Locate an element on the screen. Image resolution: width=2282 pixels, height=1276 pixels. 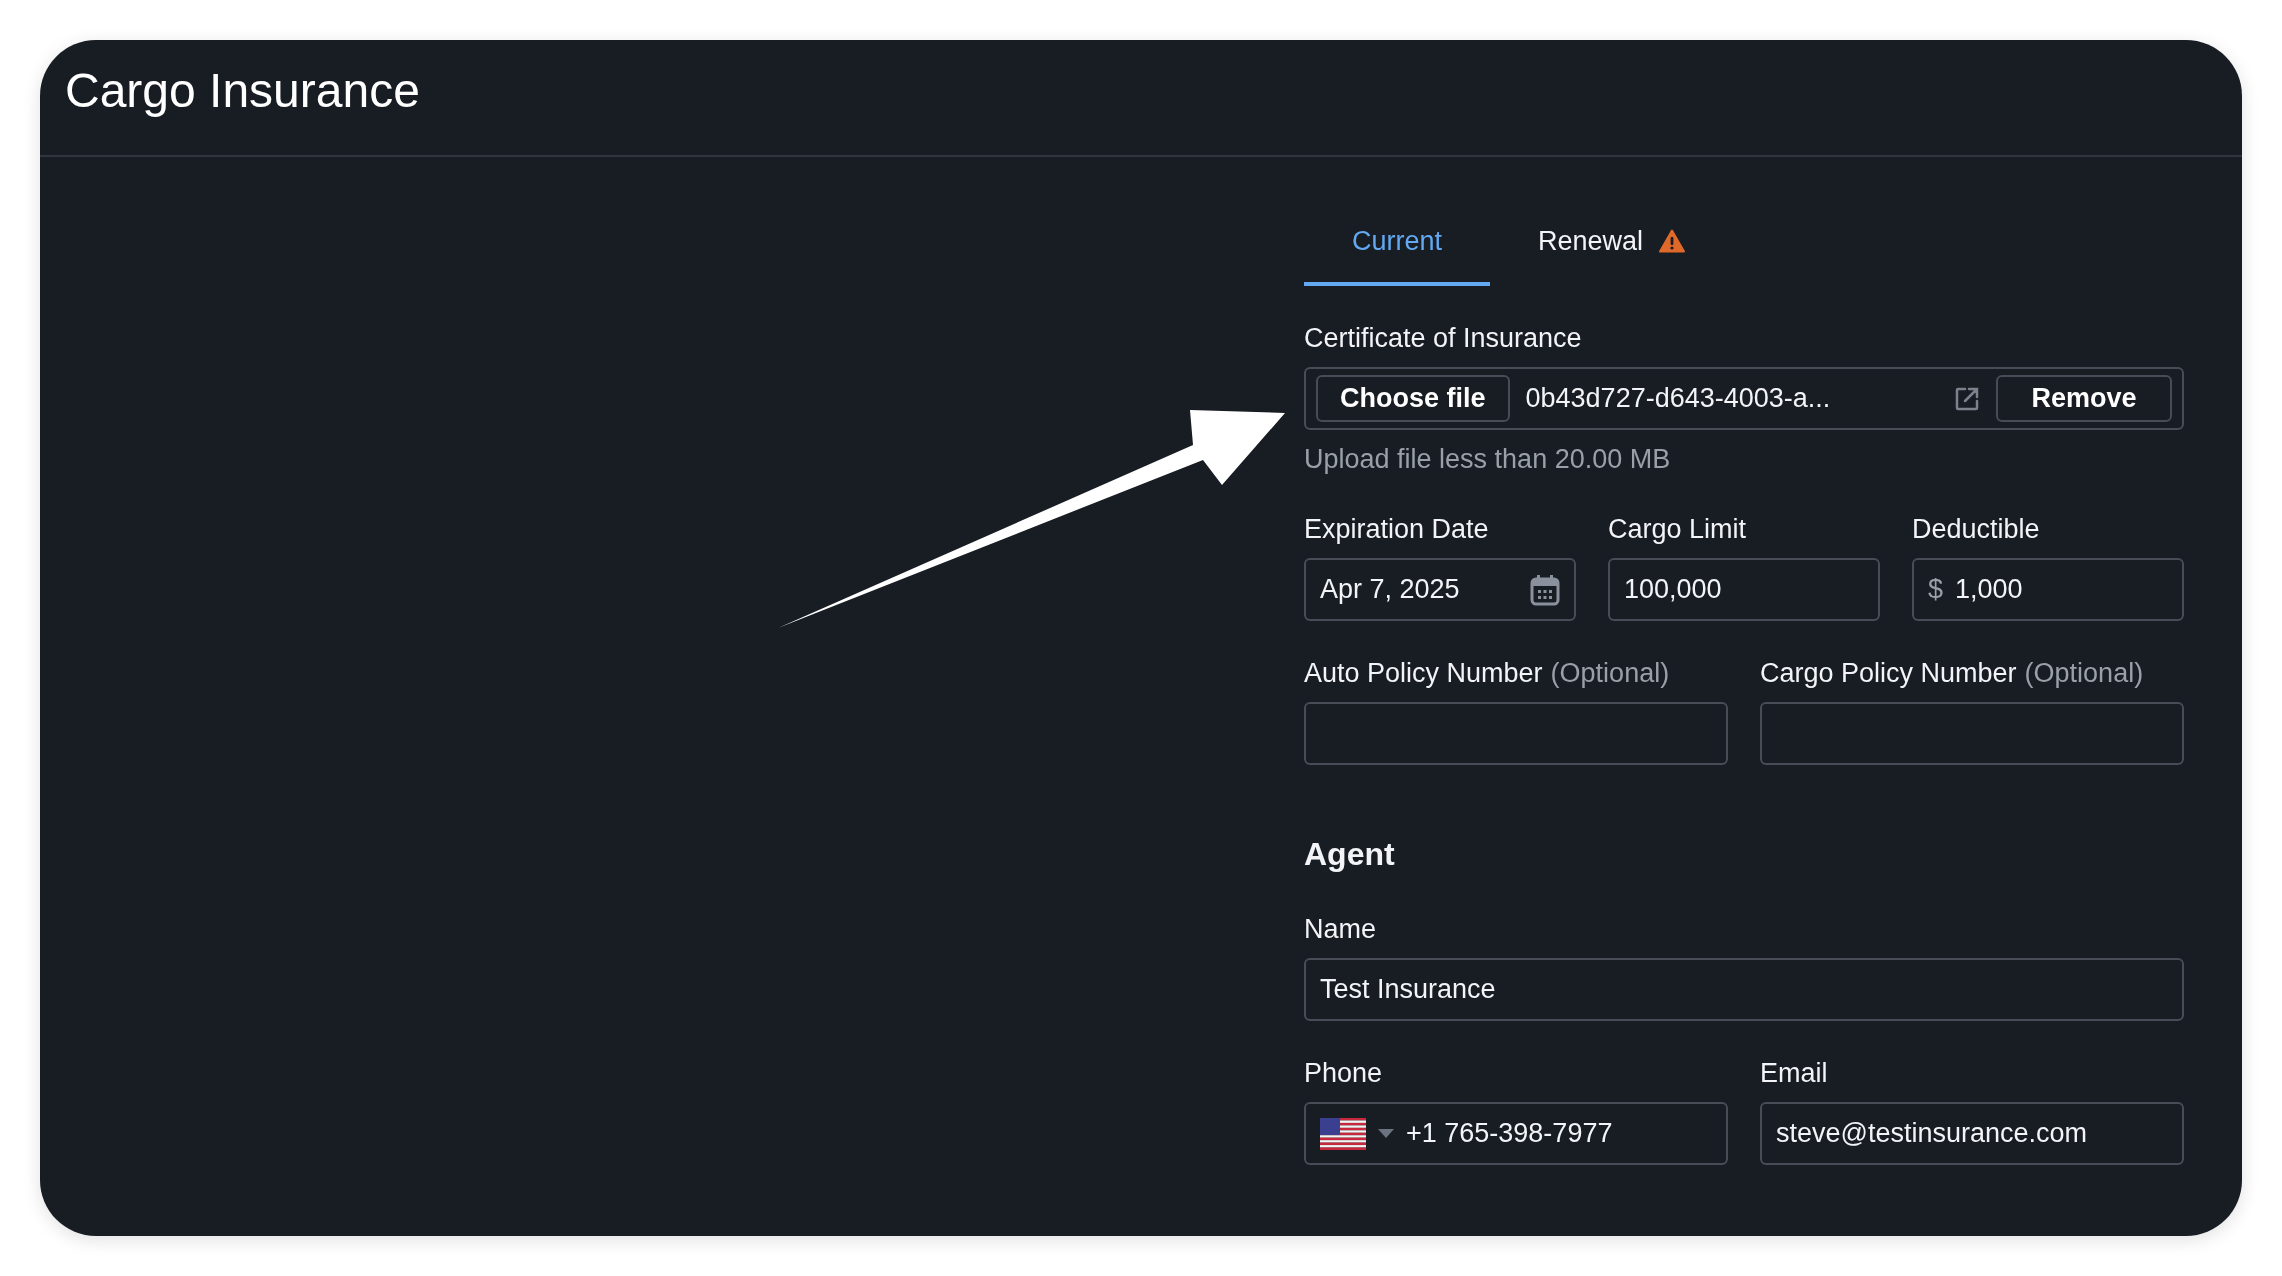
window-title: Cargo Insurance is located at coordinates (242, 90).